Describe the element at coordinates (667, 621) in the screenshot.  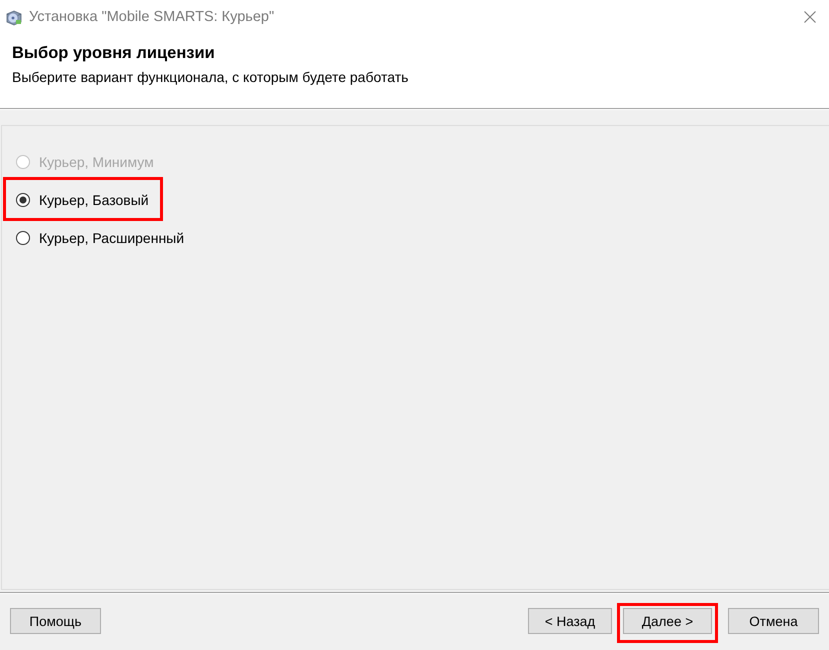
I see `next-button: Далее >` at that location.